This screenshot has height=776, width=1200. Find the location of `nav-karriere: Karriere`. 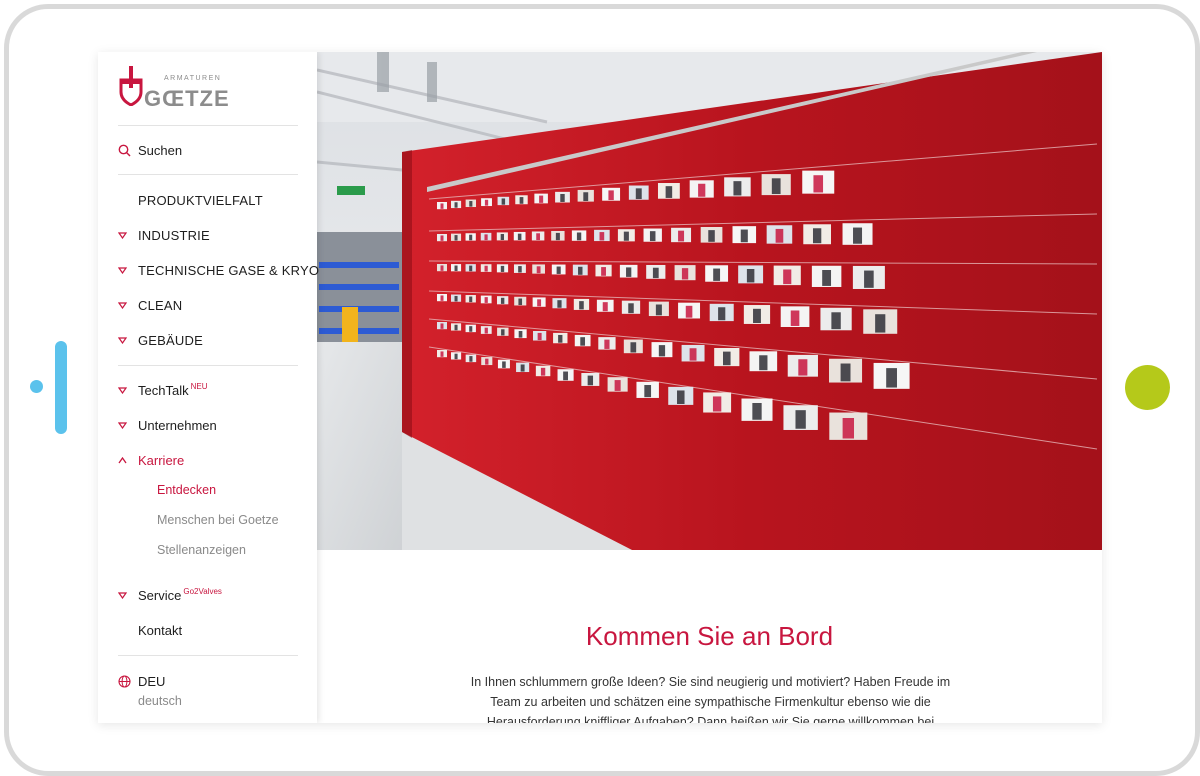

nav-karriere: Karriere is located at coordinates (151, 460).